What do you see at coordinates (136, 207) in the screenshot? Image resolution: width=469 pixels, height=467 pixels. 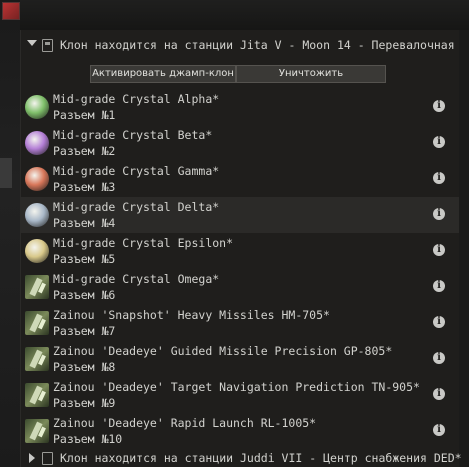 I see `implant-name: Mid-grade Crystal Delta*` at bounding box center [136, 207].